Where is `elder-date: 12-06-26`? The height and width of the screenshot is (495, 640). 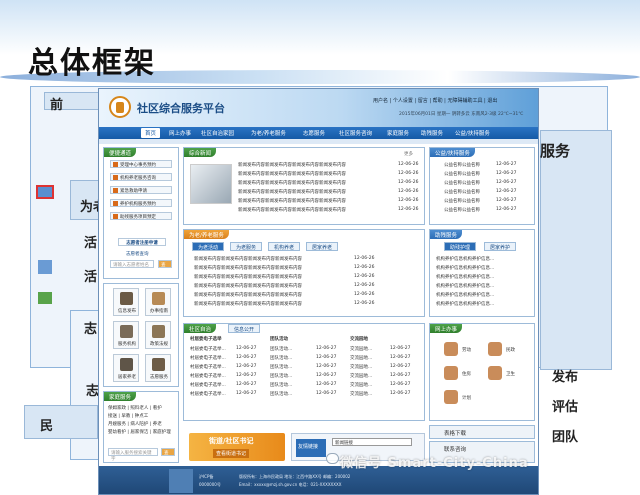 elder-date: 12-06-26 is located at coordinates (364, 276).